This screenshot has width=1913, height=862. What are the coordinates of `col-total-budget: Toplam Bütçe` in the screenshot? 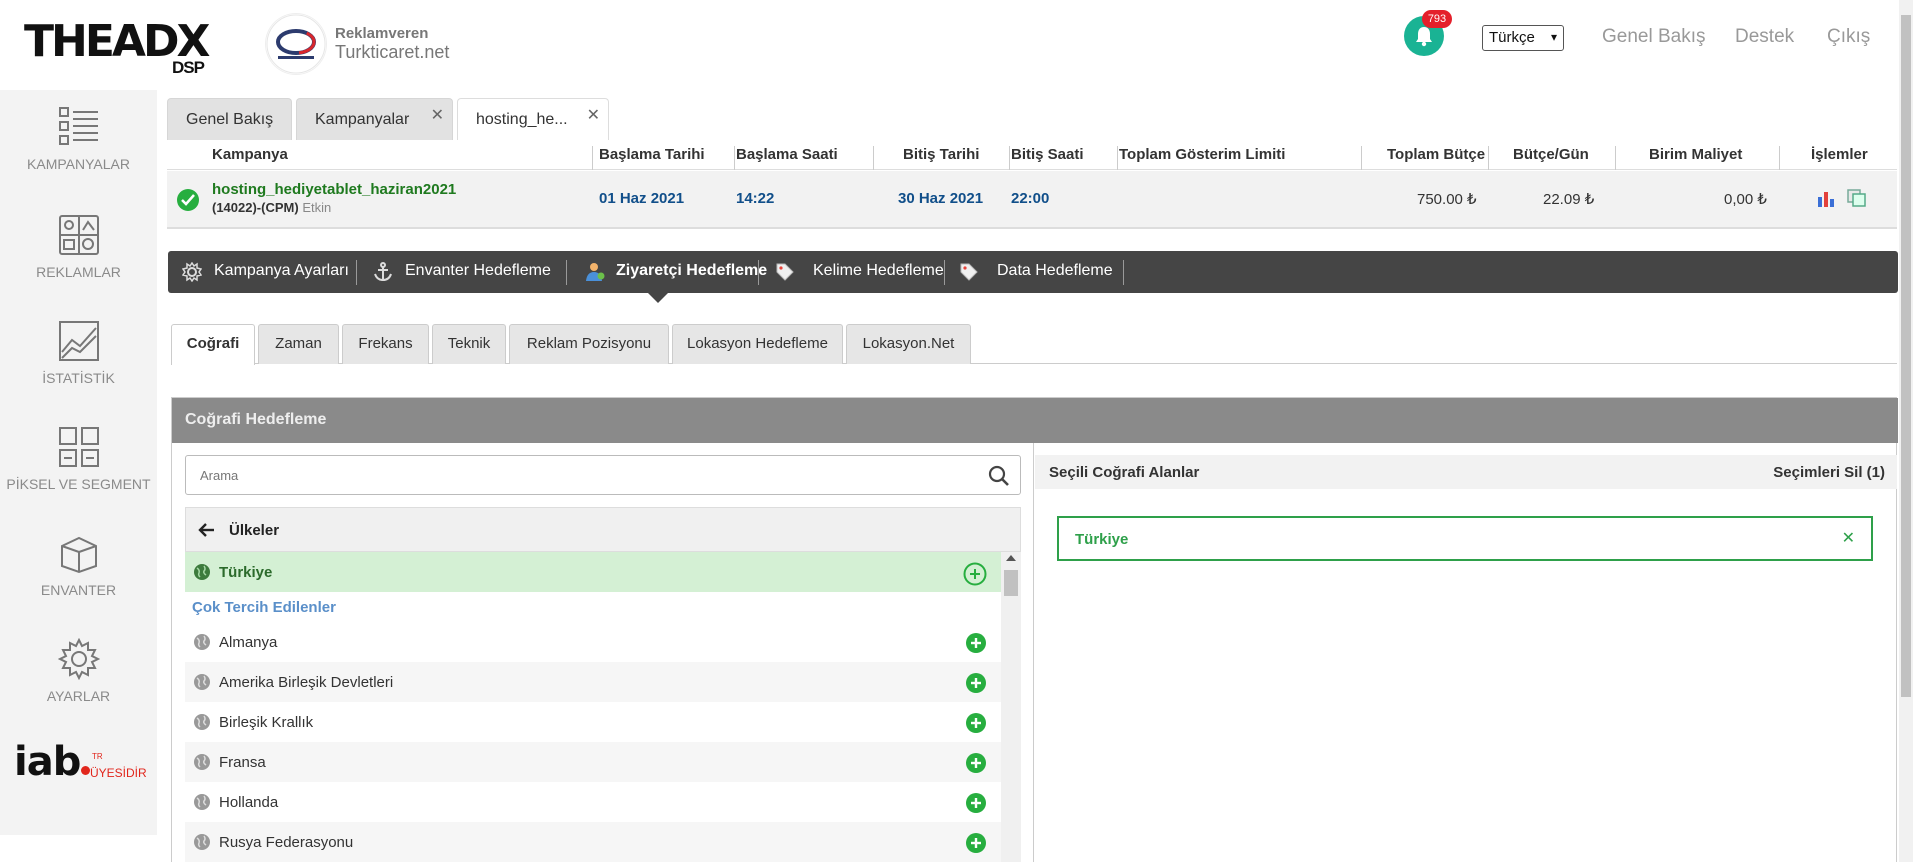 It's located at (1436, 154).